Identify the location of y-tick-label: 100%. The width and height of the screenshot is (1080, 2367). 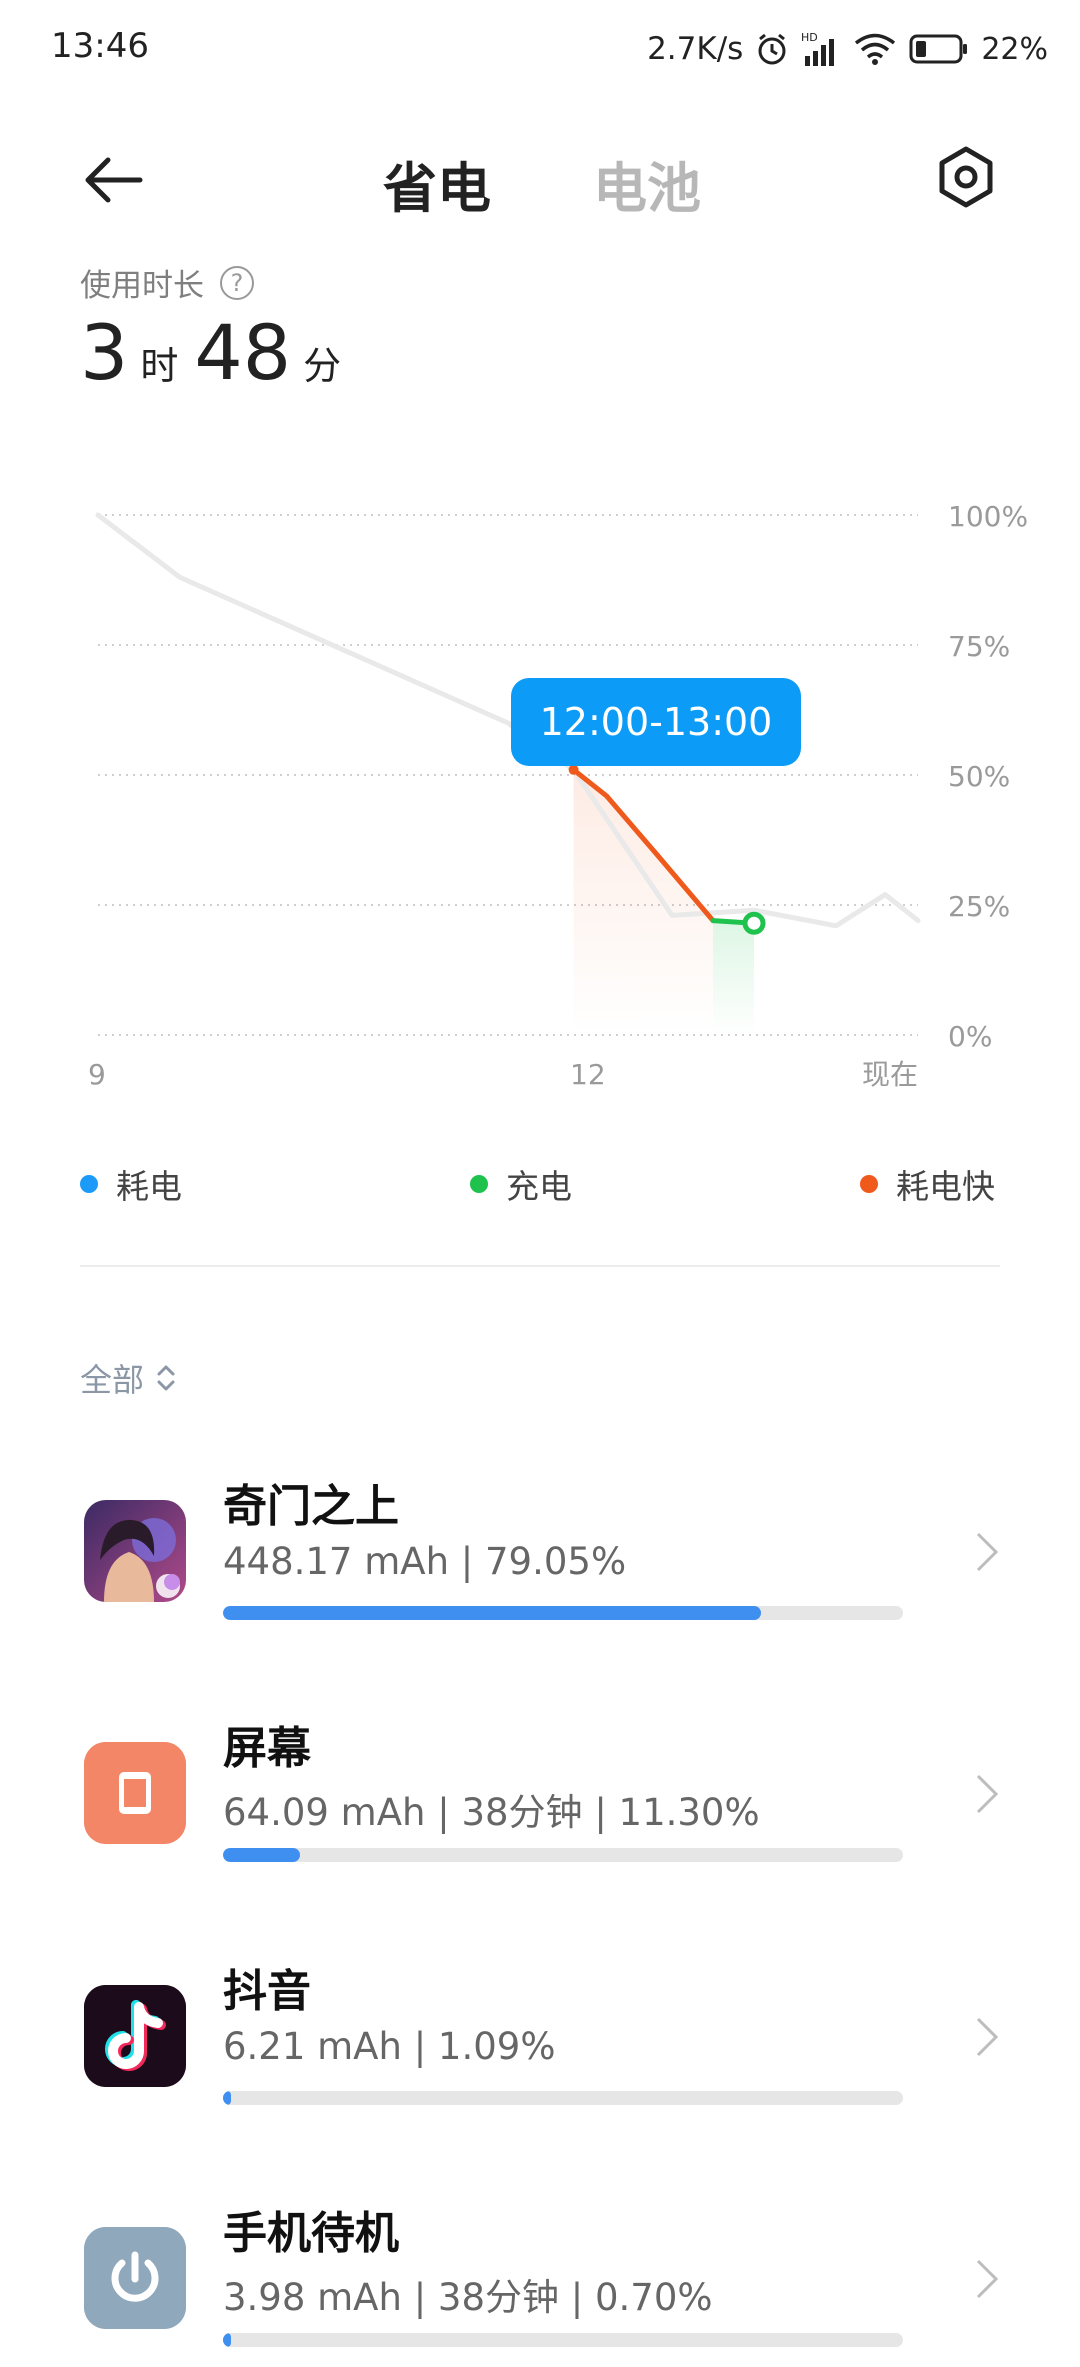
(988, 516).